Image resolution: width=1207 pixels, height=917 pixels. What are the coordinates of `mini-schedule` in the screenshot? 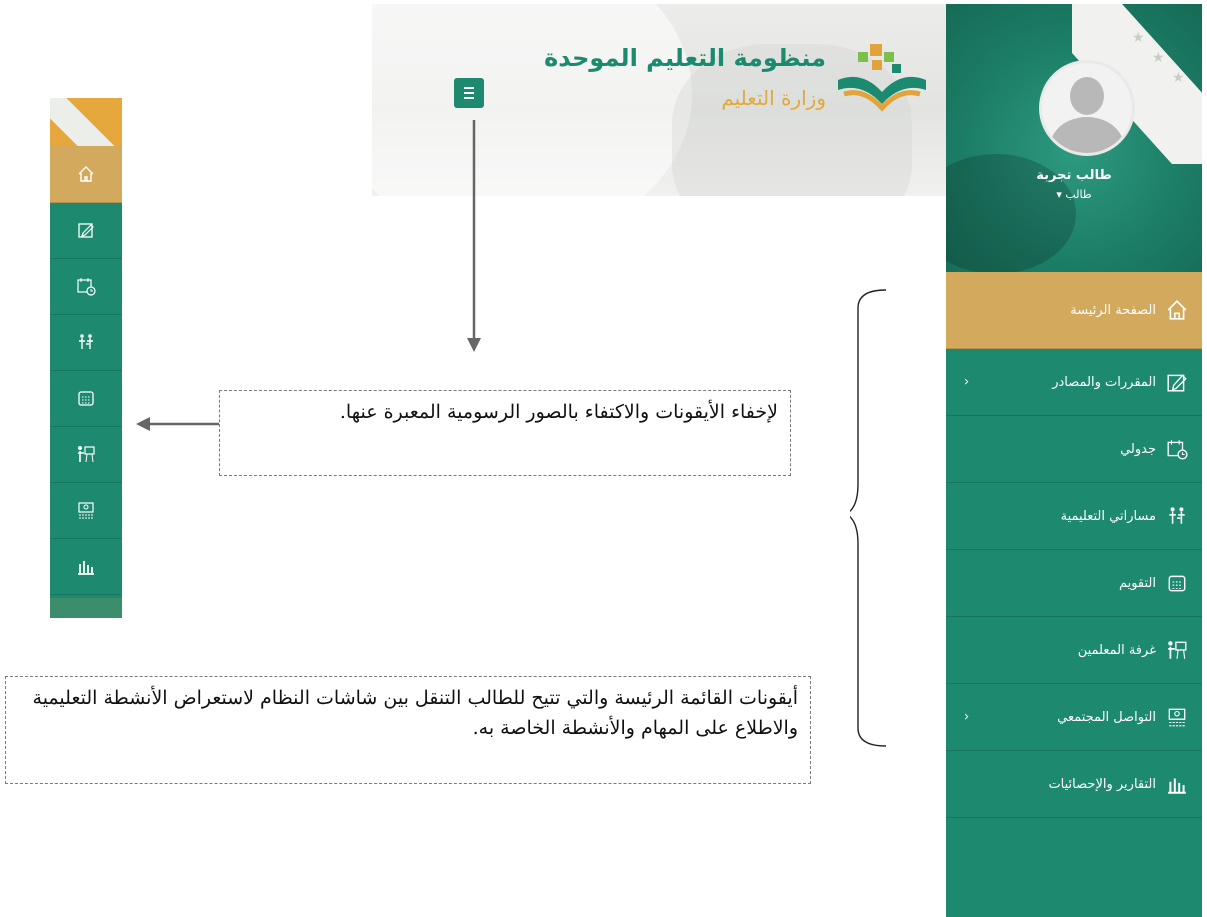 It's located at (86, 286).